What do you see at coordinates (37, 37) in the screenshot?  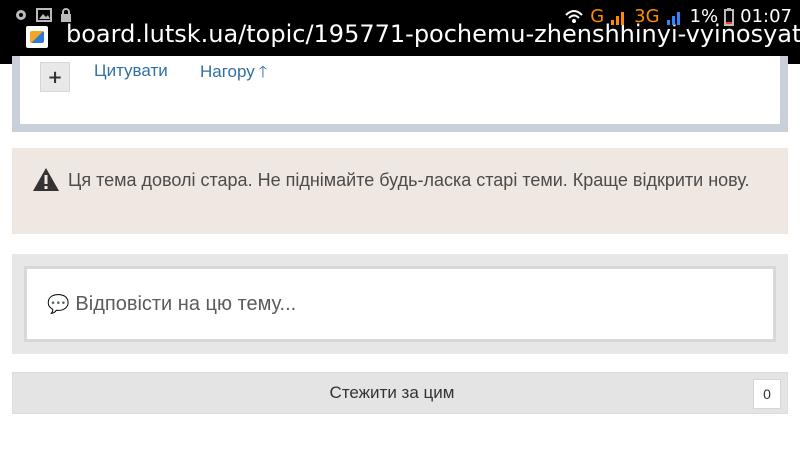 I see `site-favicon` at bounding box center [37, 37].